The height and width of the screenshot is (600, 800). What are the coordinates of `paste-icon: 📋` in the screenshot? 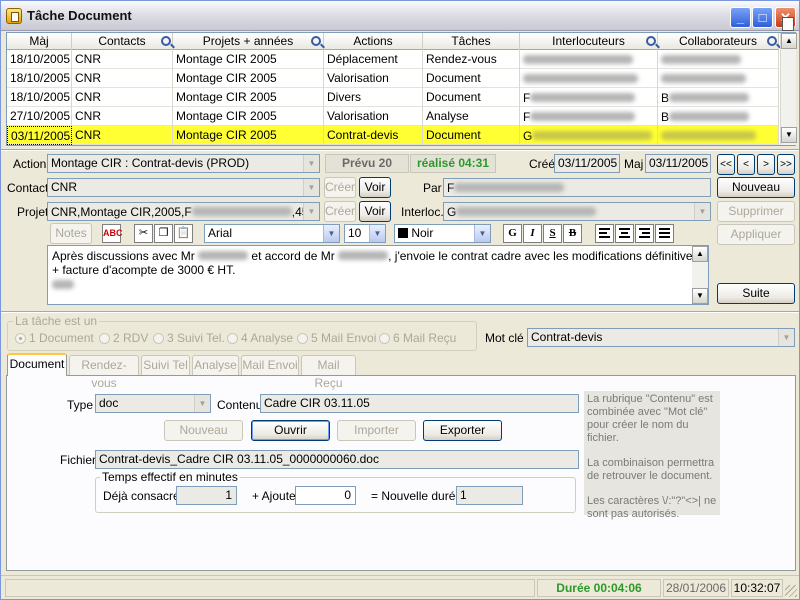 It's located at (183, 233).